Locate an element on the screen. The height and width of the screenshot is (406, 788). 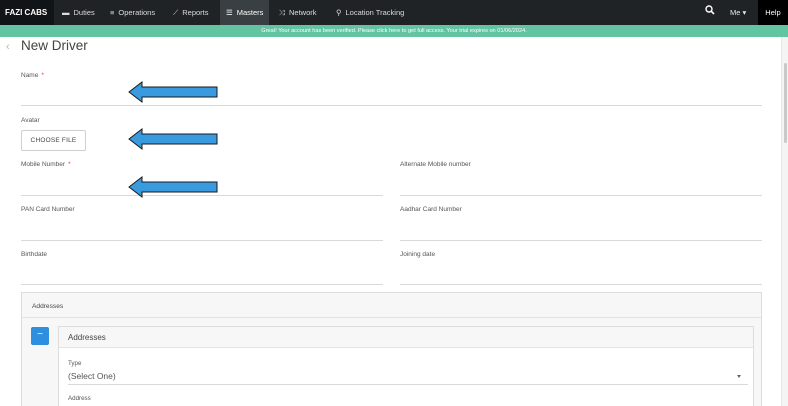
nav-masters-label: Masters is located at coordinates (250, 12).